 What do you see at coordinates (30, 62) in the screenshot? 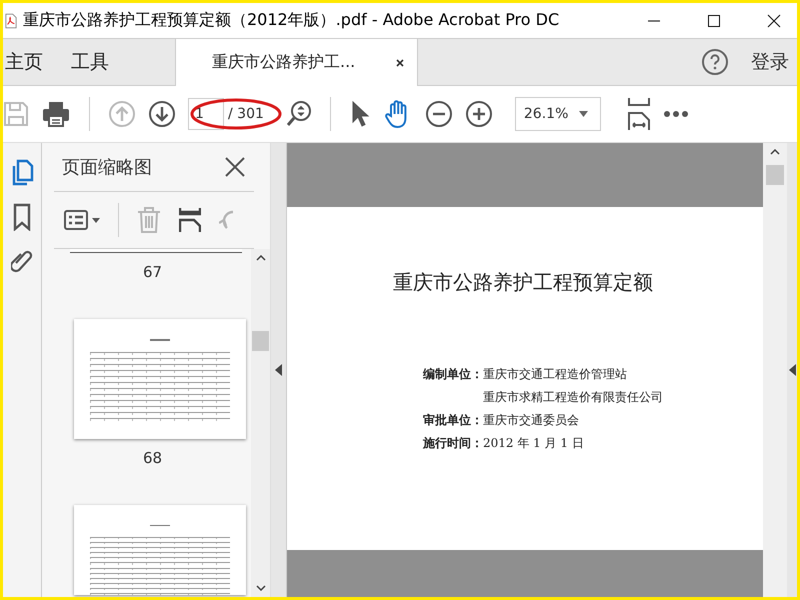
I see `tab: 主页` at bounding box center [30, 62].